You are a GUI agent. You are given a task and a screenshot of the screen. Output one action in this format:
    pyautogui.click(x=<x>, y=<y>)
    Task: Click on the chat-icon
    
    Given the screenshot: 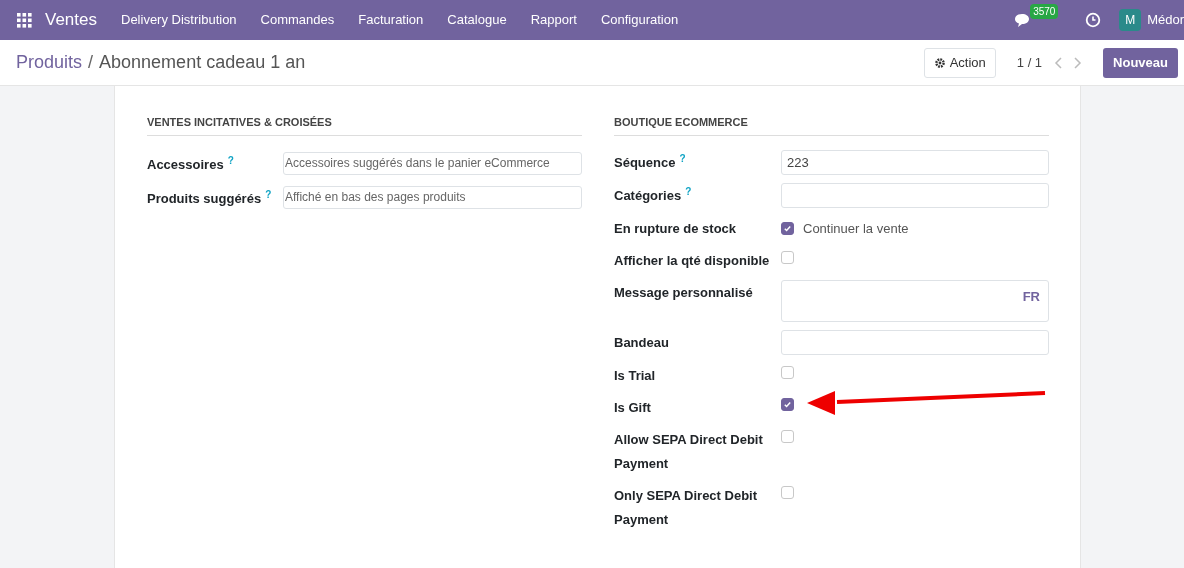 What is the action you would take?
    pyautogui.click(x=1023, y=20)
    